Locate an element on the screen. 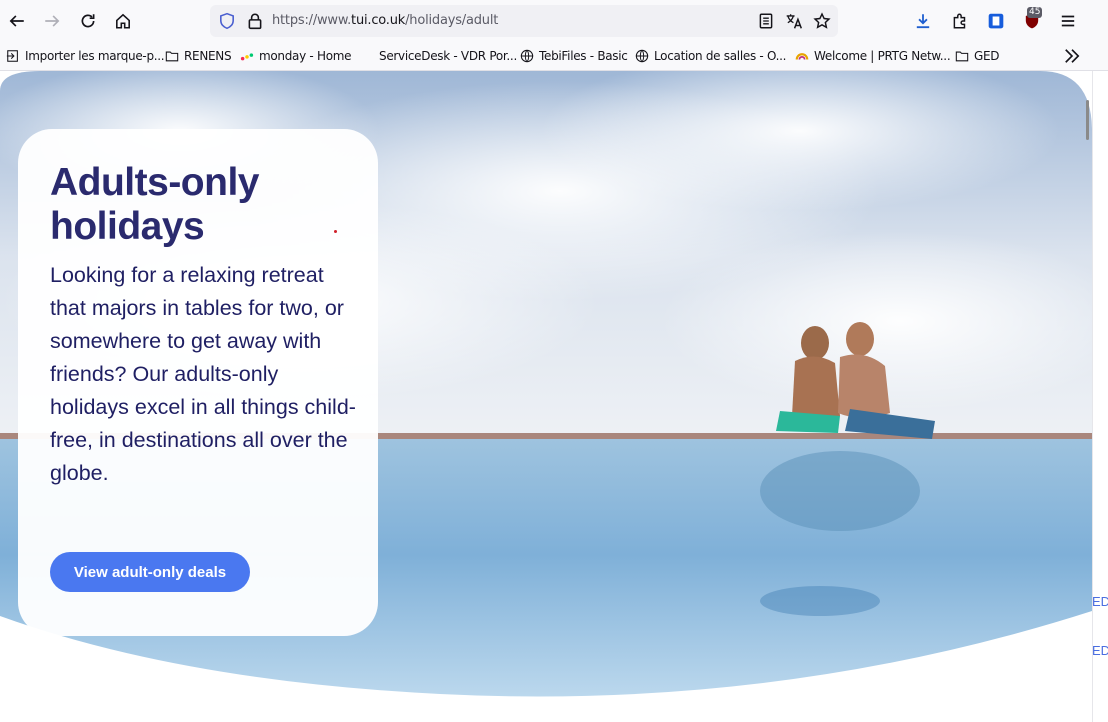 This screenshot has width=1108, height=722. bookmark-tebifiles: TebiFiles - Basic is located at coordinates (574, 56).